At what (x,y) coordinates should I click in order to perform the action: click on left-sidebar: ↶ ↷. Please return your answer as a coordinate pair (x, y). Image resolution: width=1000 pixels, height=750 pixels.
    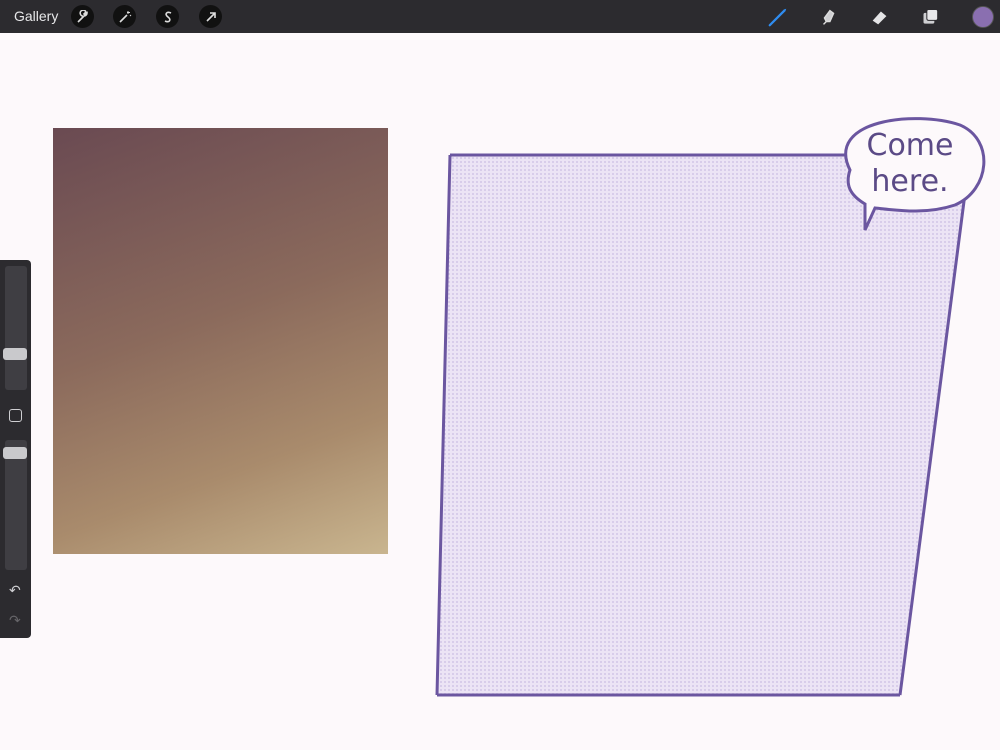
    Looking at the image, I should click on (15, 449).